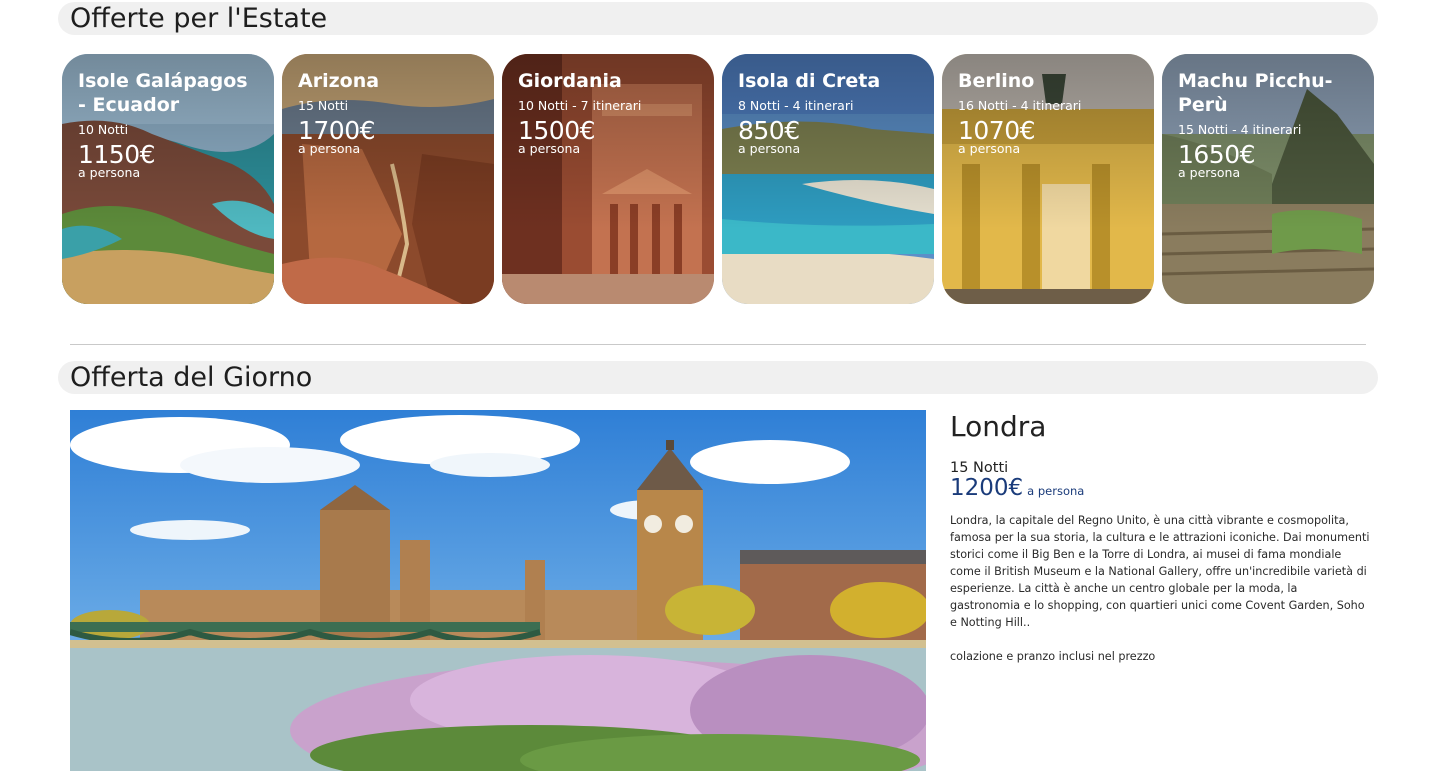 The image size is (1435, 771). What do you see at coordinates (388, 179) in the screenshot?
I see `offer-card-arizona: Arizona 15 Notti 1700€ a persona` at bounding box center [388, 179].